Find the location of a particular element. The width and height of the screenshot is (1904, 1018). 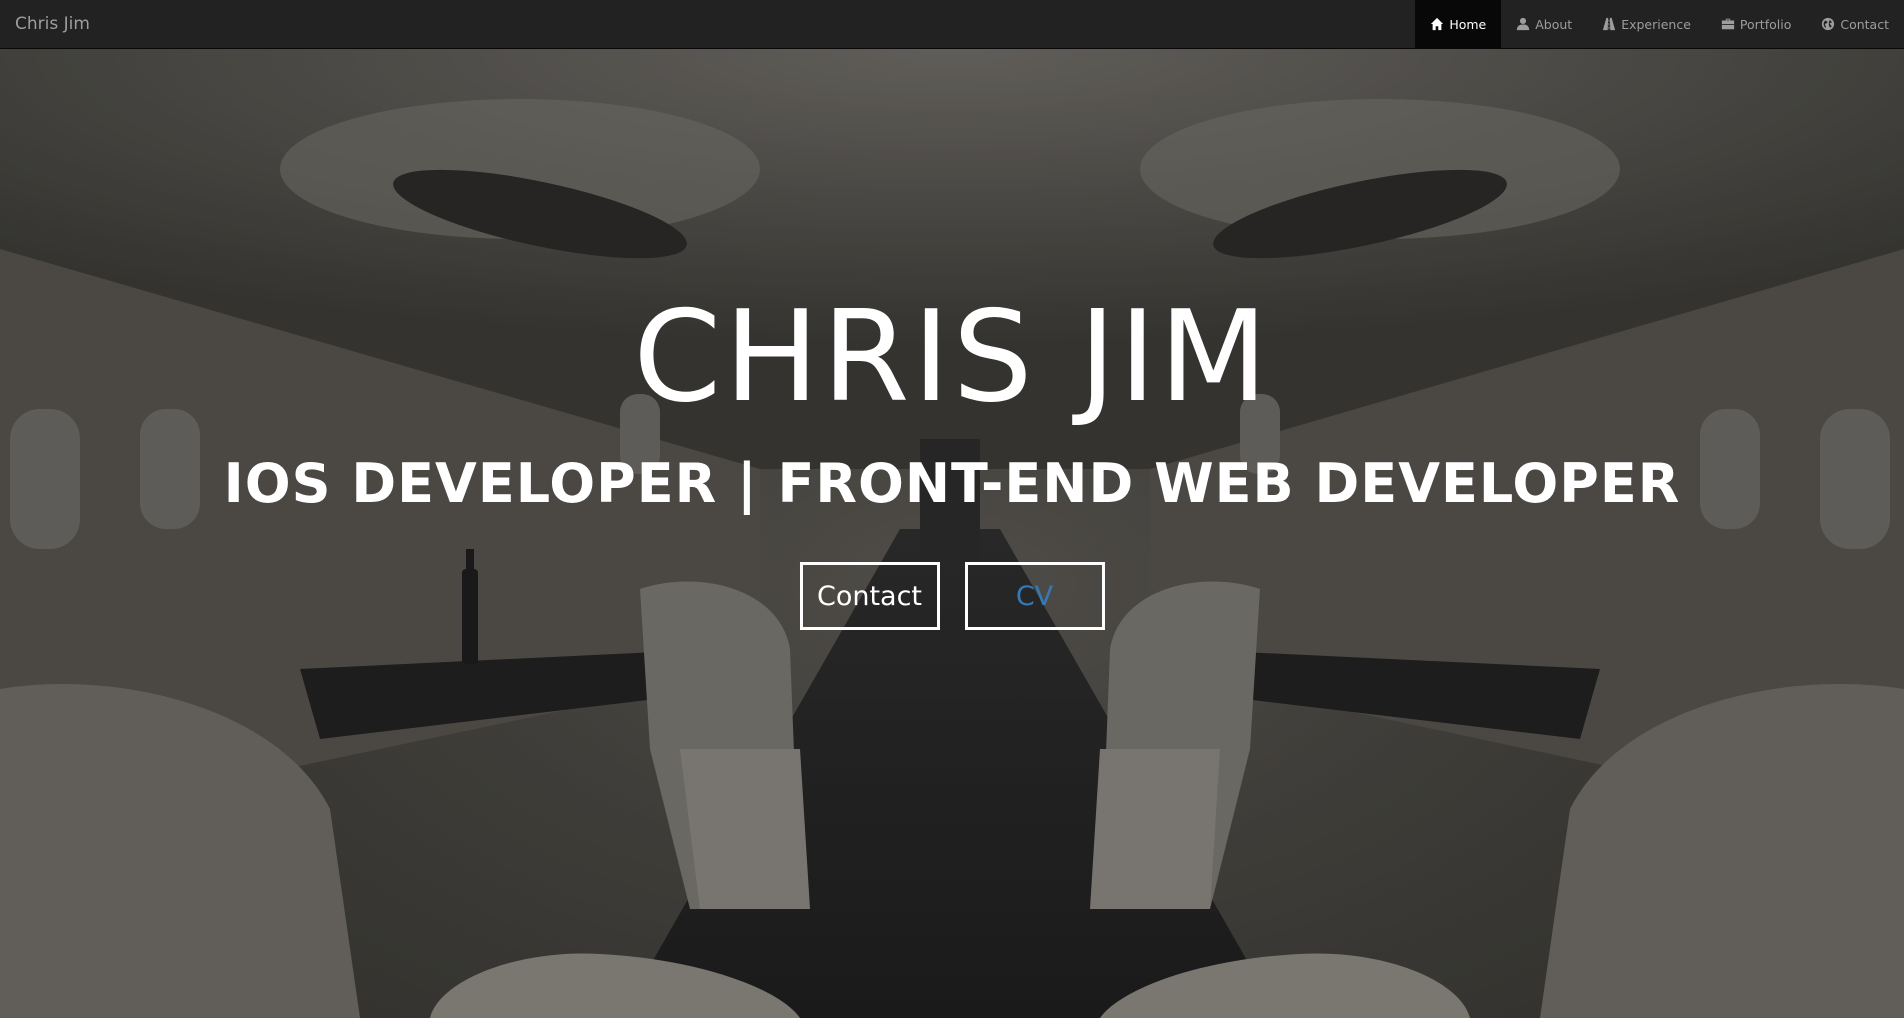

hero-buttons: Contact CV is located at coordinates (952, 596).